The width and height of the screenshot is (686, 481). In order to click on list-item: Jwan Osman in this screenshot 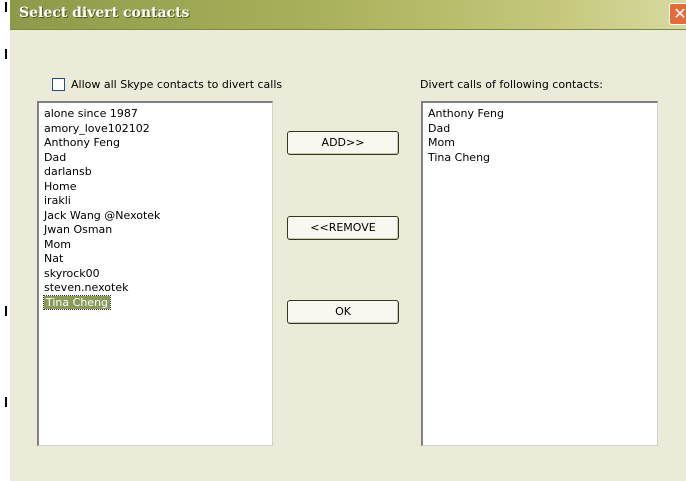, I will do `click(155, 230)`.